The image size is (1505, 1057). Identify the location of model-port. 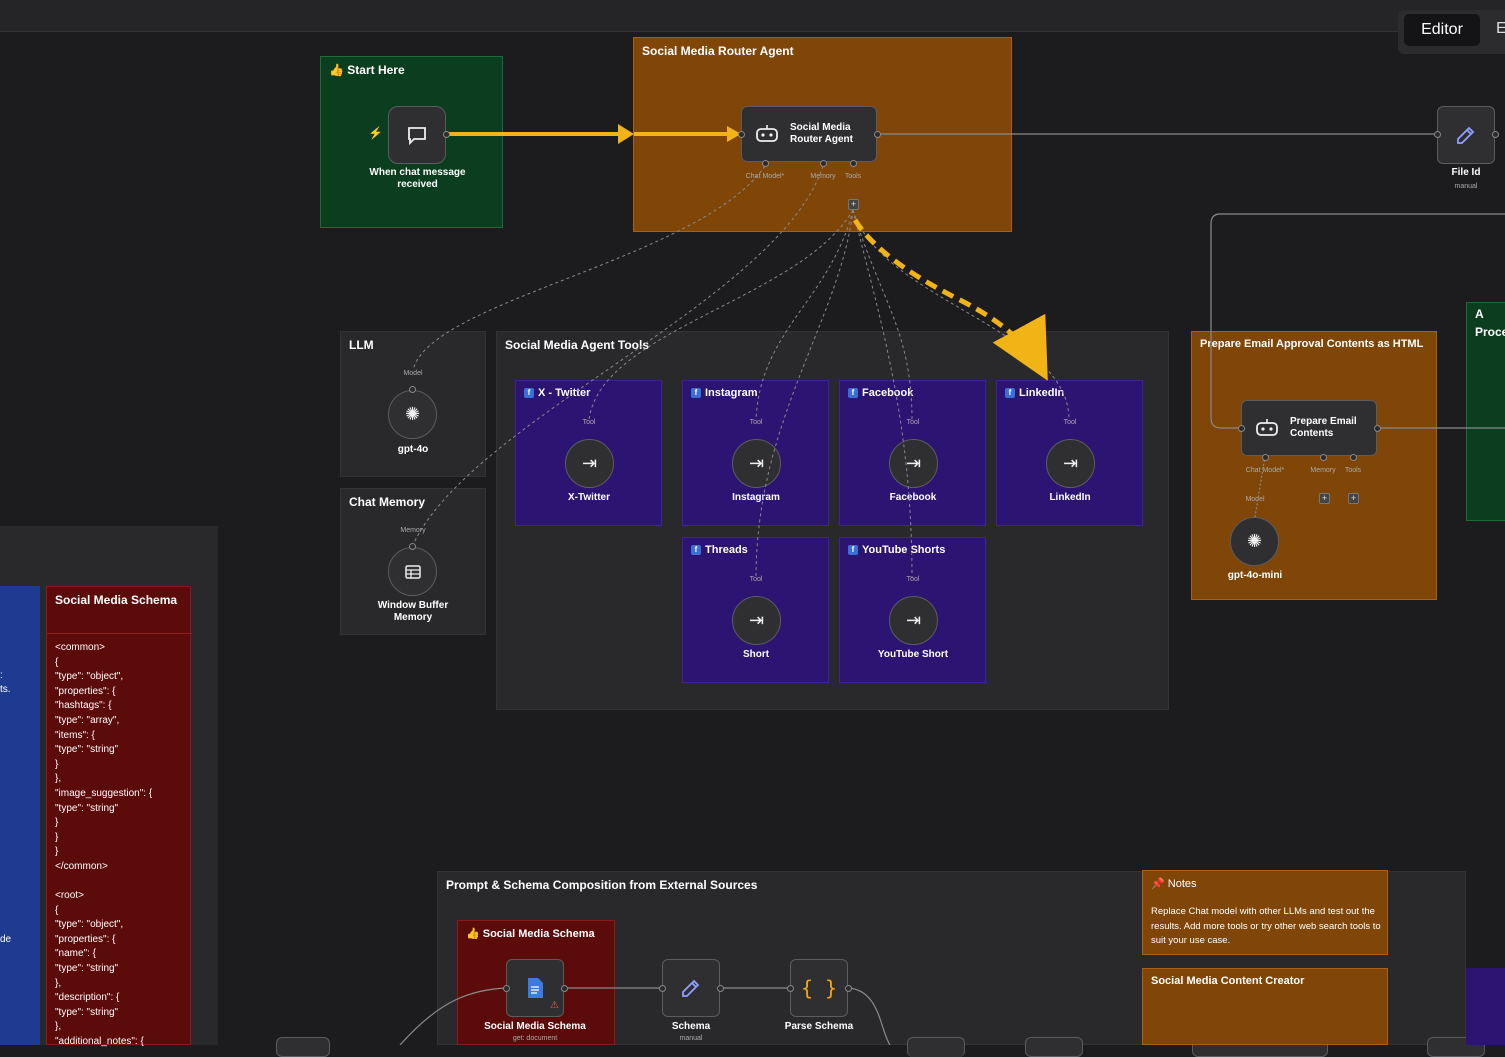
(412, 389).